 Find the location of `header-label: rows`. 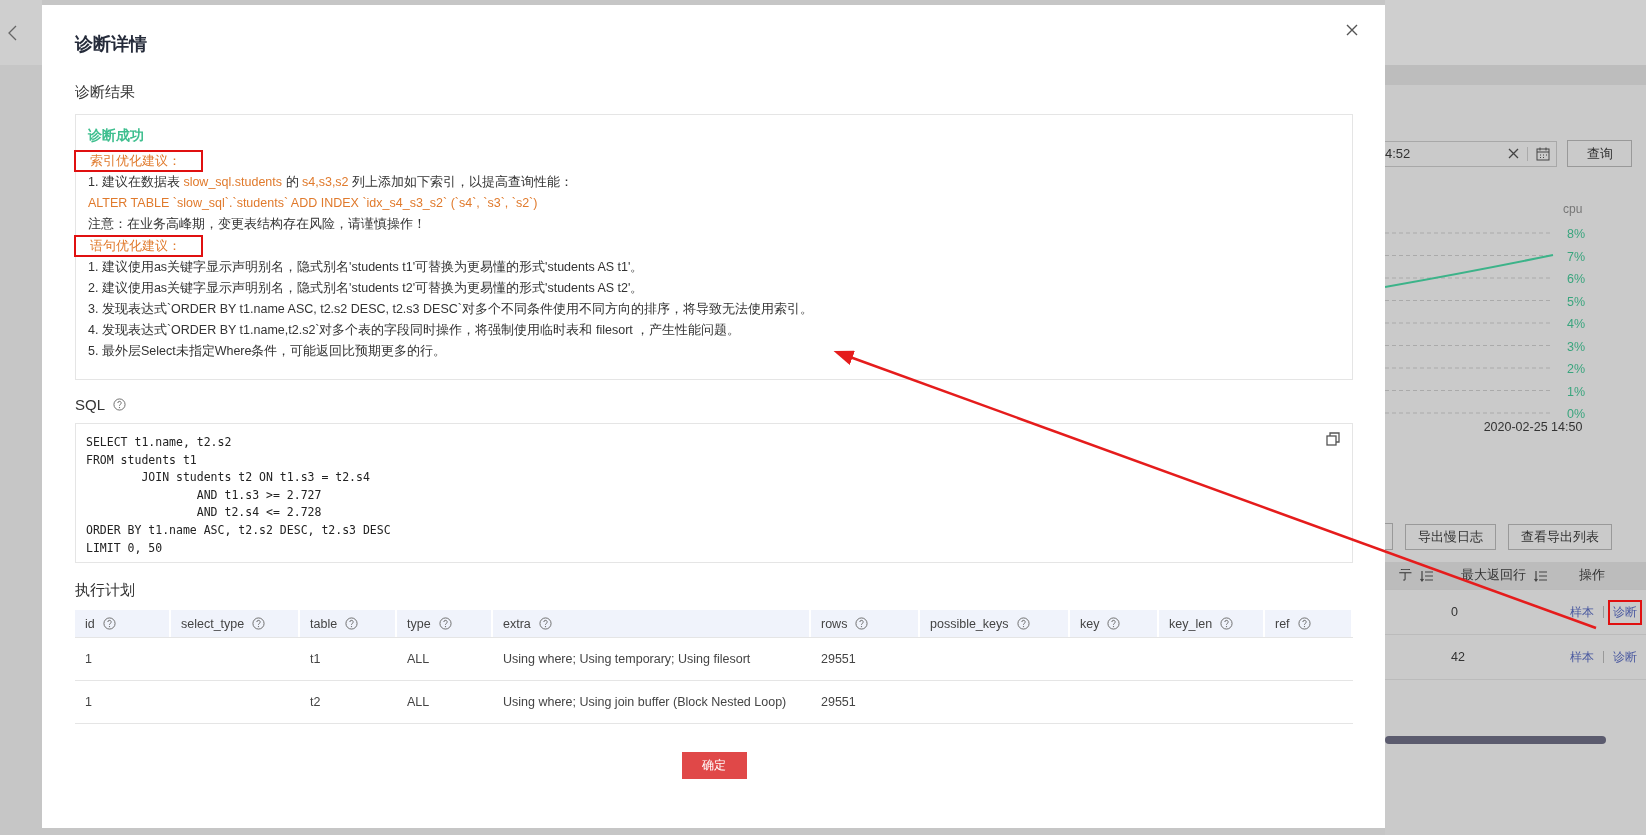

header-label: rows is located at coordinates (834, 623).